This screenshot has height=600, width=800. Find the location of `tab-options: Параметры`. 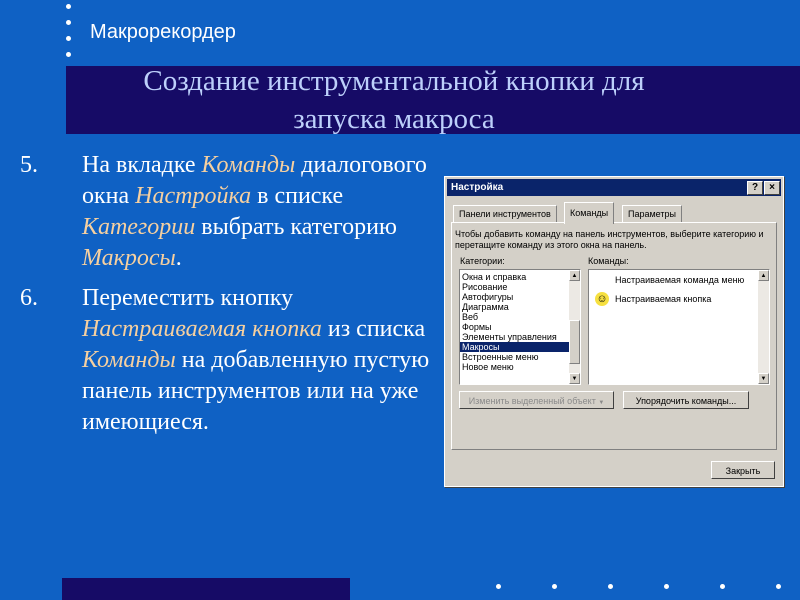

tab-options: Параметры is located at coordinates (652, 214).